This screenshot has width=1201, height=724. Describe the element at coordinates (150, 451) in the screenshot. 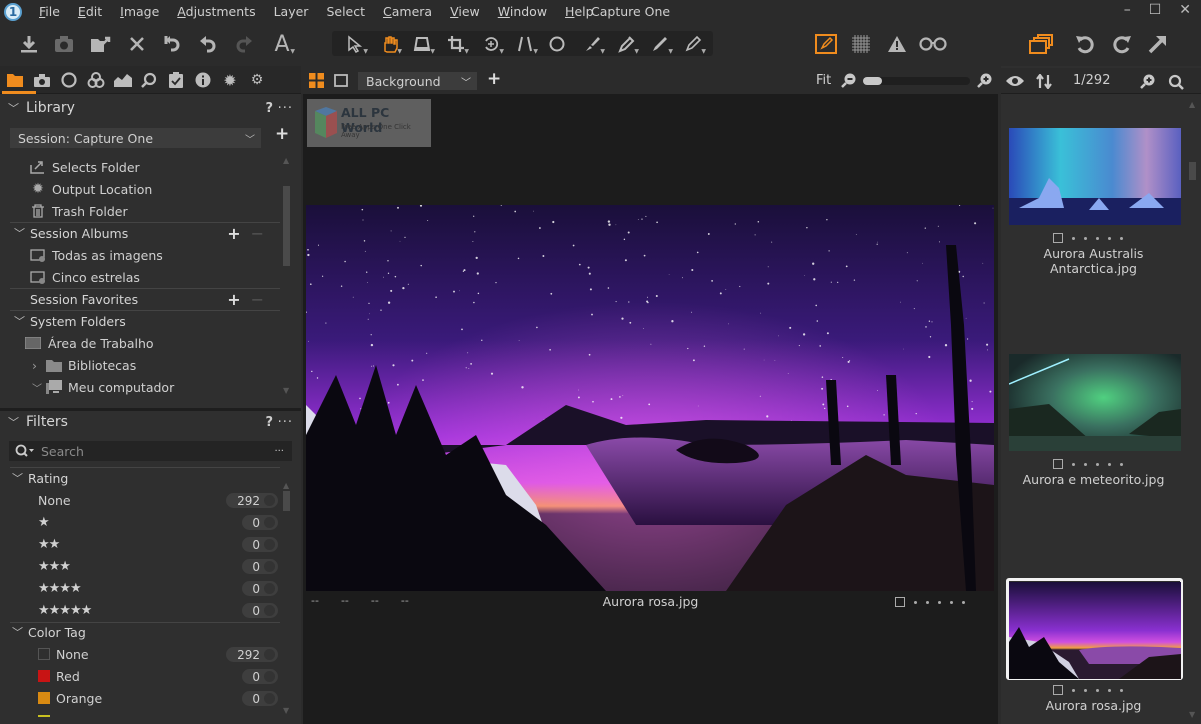

I see `filter-search-input: Search ···` at that location.